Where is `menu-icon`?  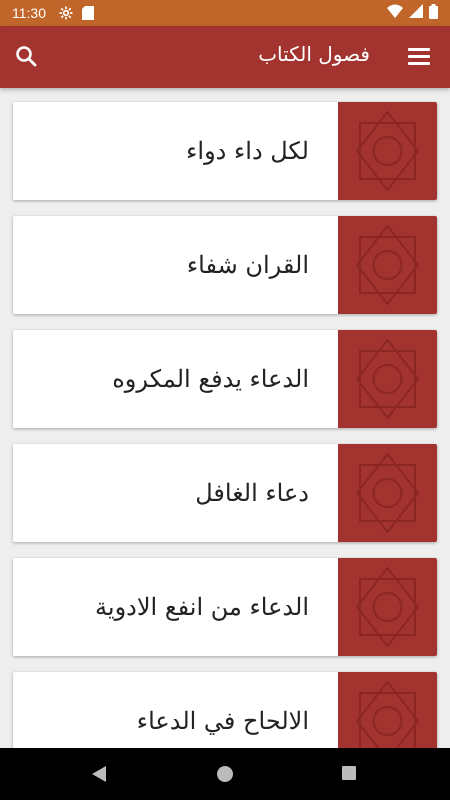 menu-icon is located at coordinates (419, 57).